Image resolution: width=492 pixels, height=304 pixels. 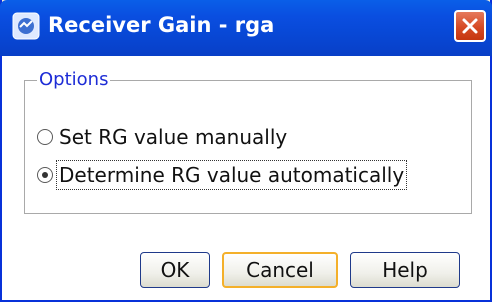 I want to click on radio-label: Determine RG value automatically, so click(x=231, y=175).